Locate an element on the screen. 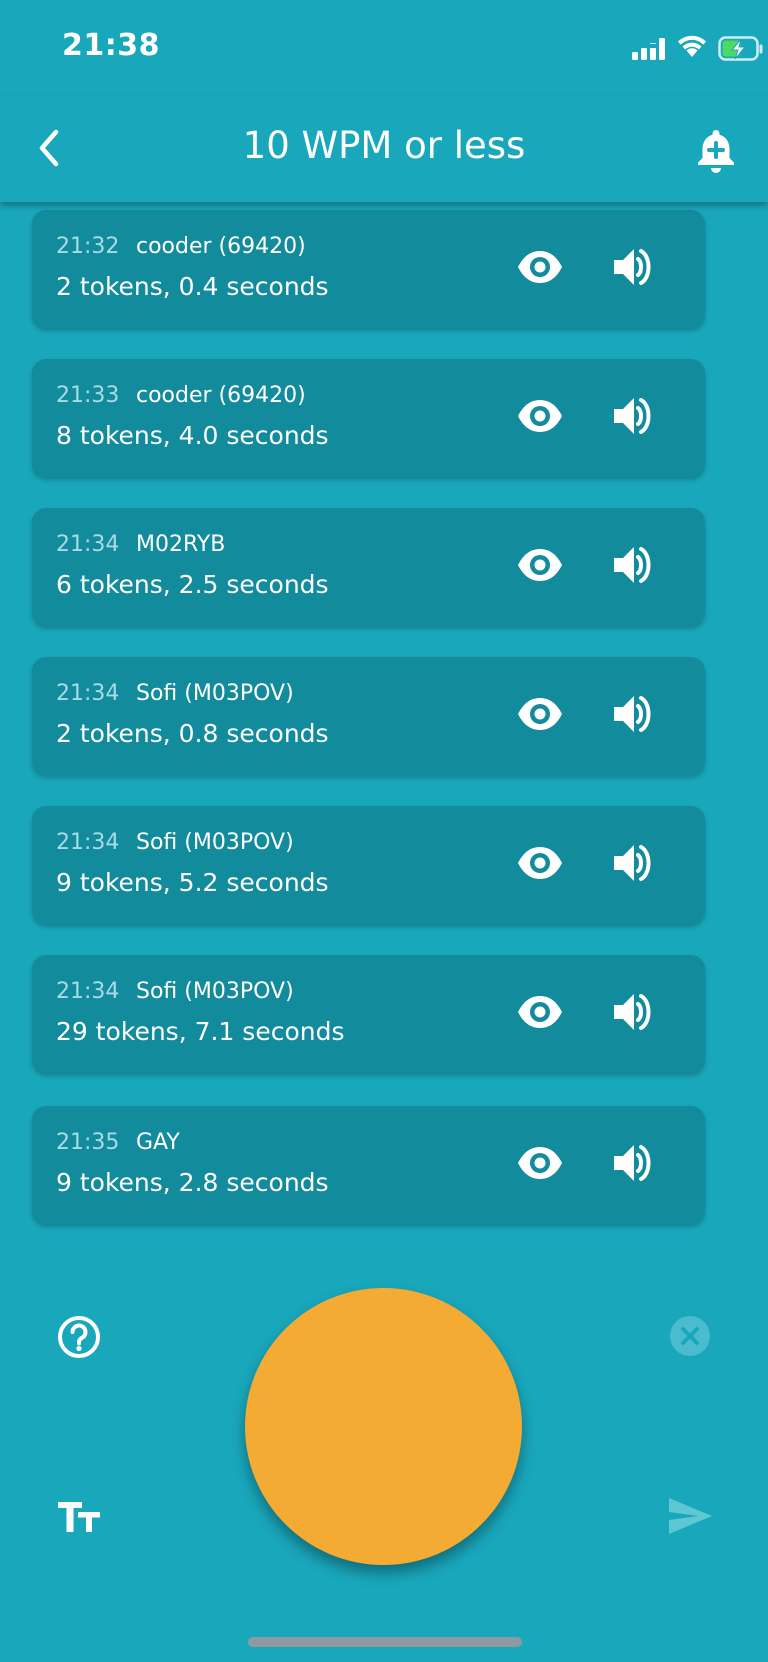 Image resolution: width=768 pixels, height=1662 pixels. send-icon is located at coordinates (690, 1516).